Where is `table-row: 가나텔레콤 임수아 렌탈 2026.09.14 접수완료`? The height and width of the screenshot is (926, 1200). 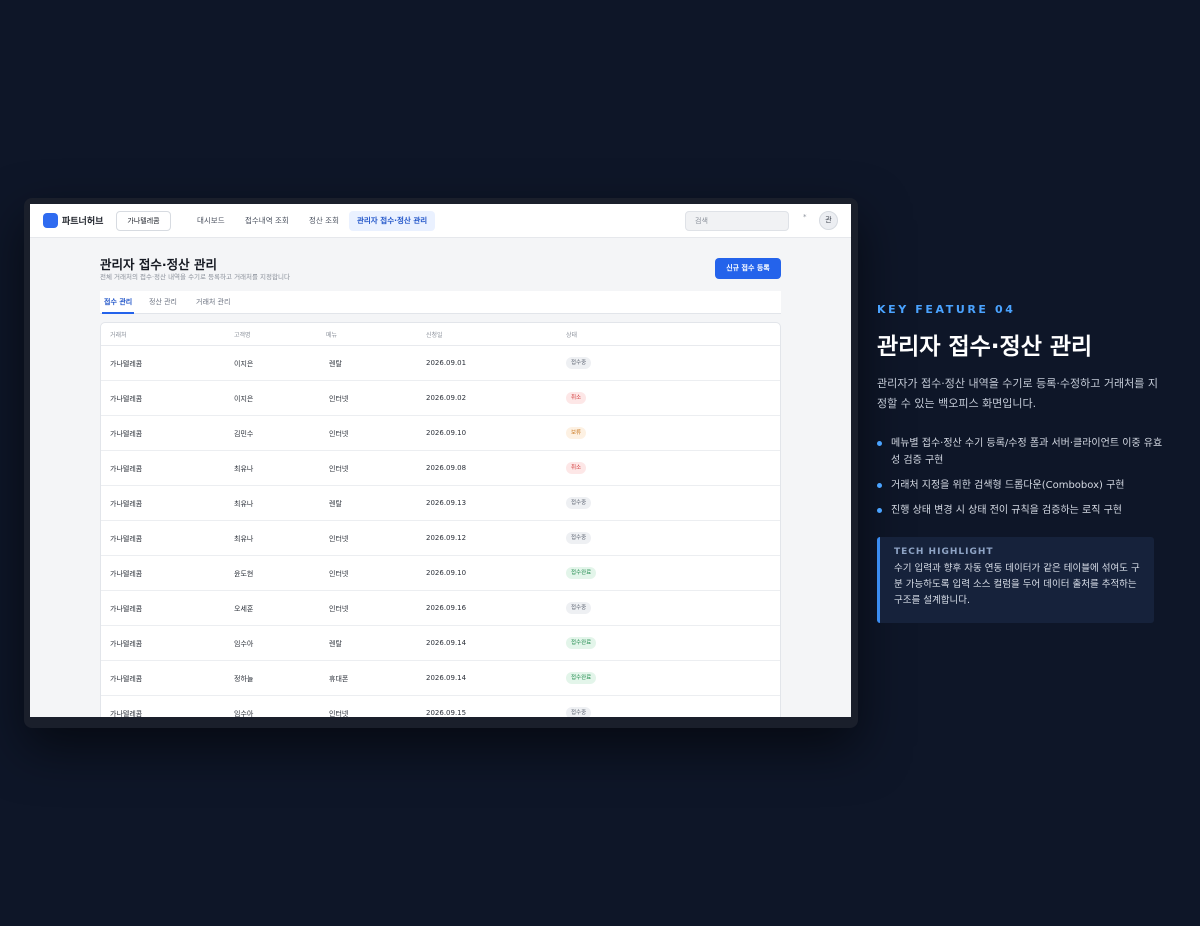 table-row: 가나텔레콤 임수아 렌탈 2026.09.14 접수완료 is located at coordinates (440, 643).